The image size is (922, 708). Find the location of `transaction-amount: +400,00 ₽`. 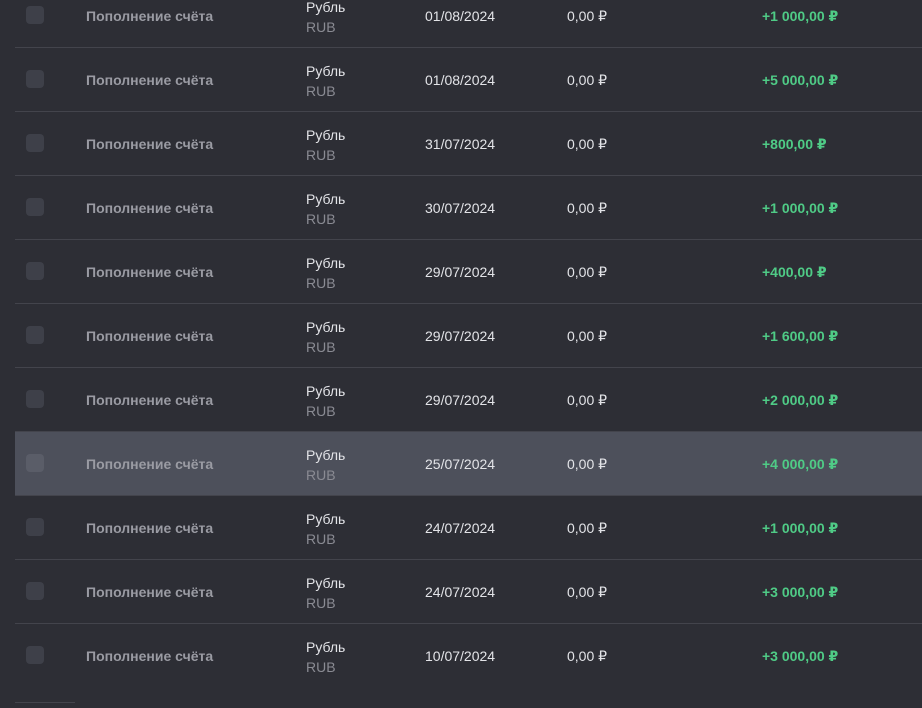

transaction-amount: +400,00 ₽ is located at coordinates (794, 272).